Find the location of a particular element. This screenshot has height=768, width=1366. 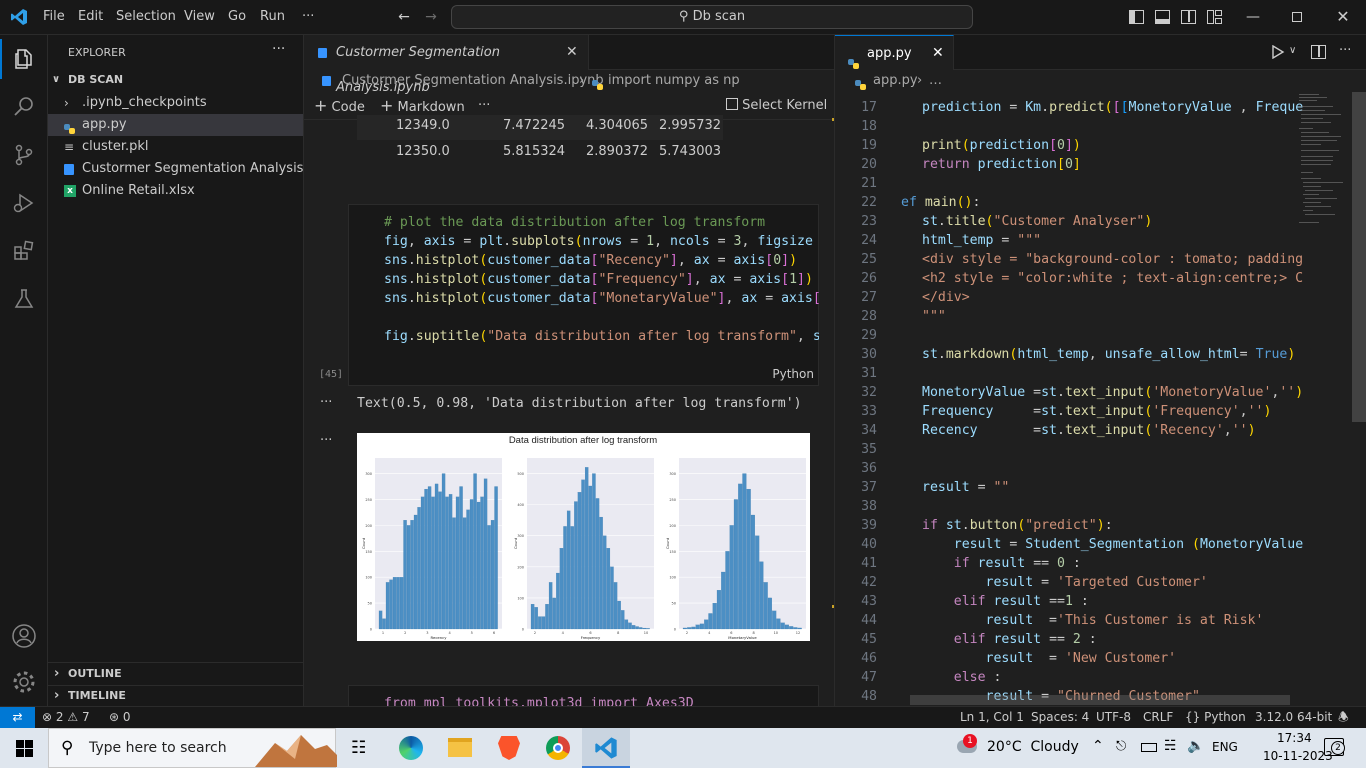

restore-icon is located at coordinates (1297, 17).